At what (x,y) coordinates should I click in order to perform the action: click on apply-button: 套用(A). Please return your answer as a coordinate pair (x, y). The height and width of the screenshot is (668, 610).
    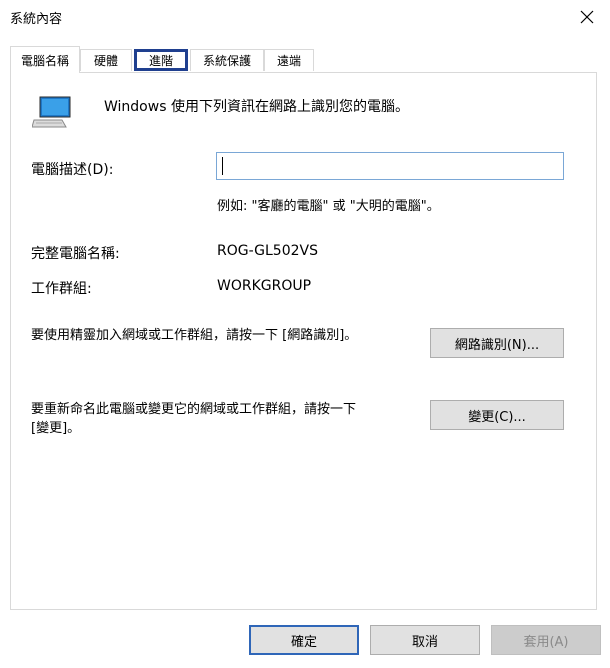
    Looking at the image, I should click on (546, 640).